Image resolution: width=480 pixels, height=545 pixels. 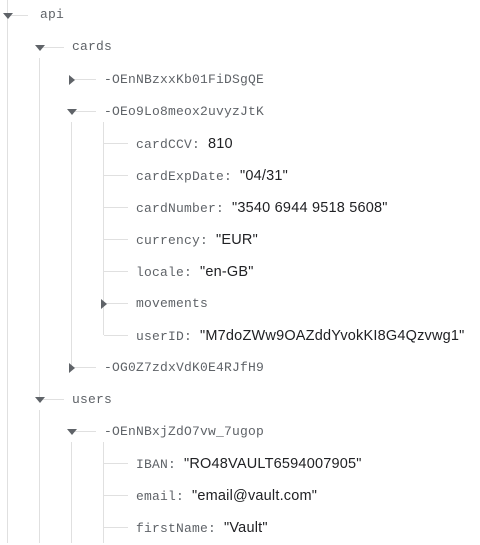 What do you see at coordinates (240, 48) in the screenshot?
I see `tree-node-cards: cards` at bounding box center [240, 48].